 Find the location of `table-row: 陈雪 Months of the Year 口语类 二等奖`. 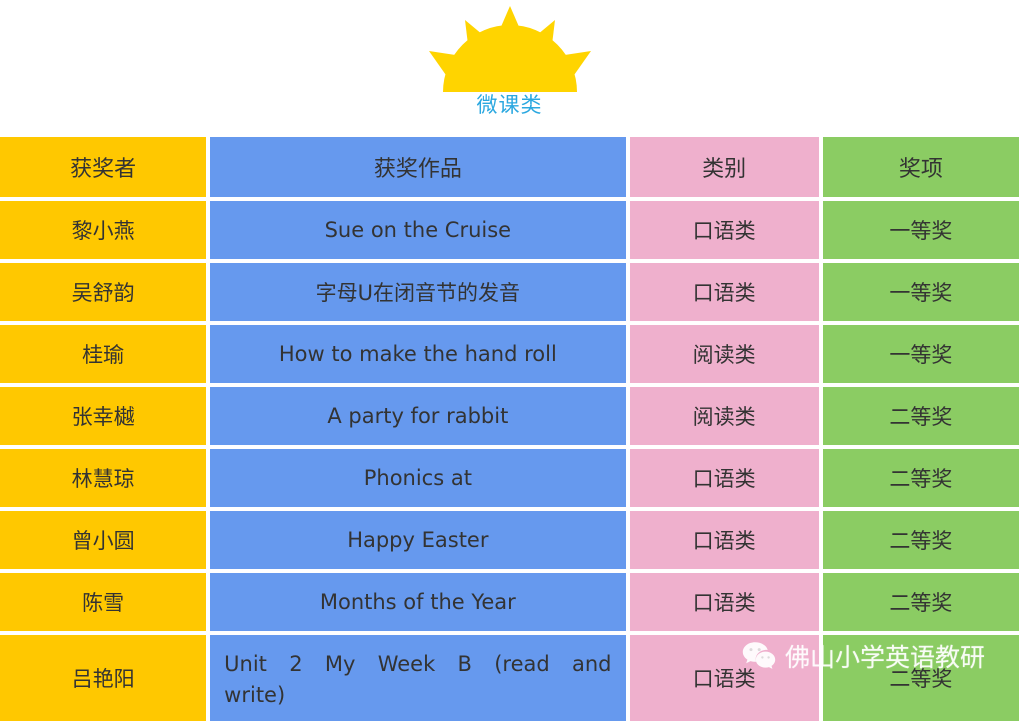

table-row: 陈雪 Months of the Year 口语类 二等奖 is located at coordinates (509, 602).